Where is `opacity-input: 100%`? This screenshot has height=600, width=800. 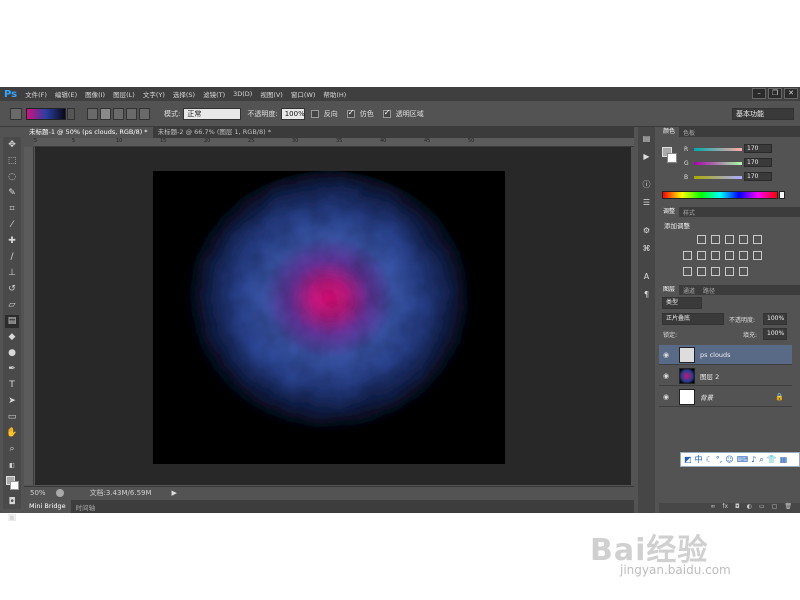
opacity-input: 100% is located at coordinates (292, 113).